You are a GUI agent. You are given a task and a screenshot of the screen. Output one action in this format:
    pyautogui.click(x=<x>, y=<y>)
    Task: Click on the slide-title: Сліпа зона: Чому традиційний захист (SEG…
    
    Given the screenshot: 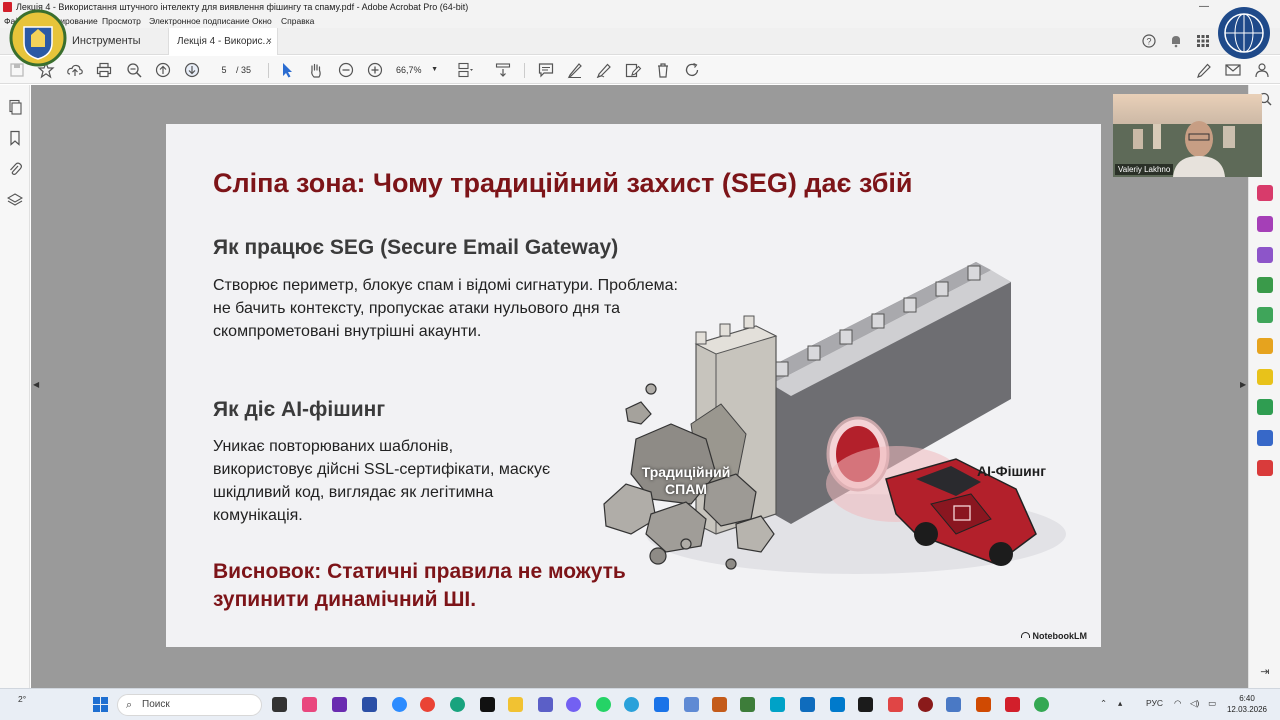 What is the action you would take?
    pyautogui.click(x=563, y=183)
    